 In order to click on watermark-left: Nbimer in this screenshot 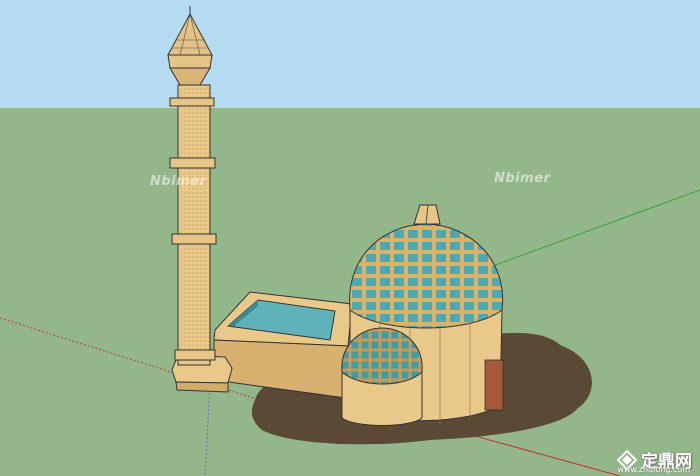, I will do `click(178, 181)`.